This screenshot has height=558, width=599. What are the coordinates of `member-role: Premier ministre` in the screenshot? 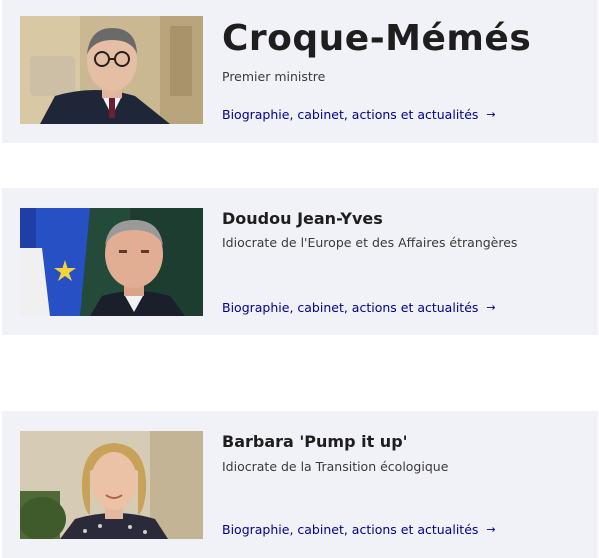 It's located at (274, 76).